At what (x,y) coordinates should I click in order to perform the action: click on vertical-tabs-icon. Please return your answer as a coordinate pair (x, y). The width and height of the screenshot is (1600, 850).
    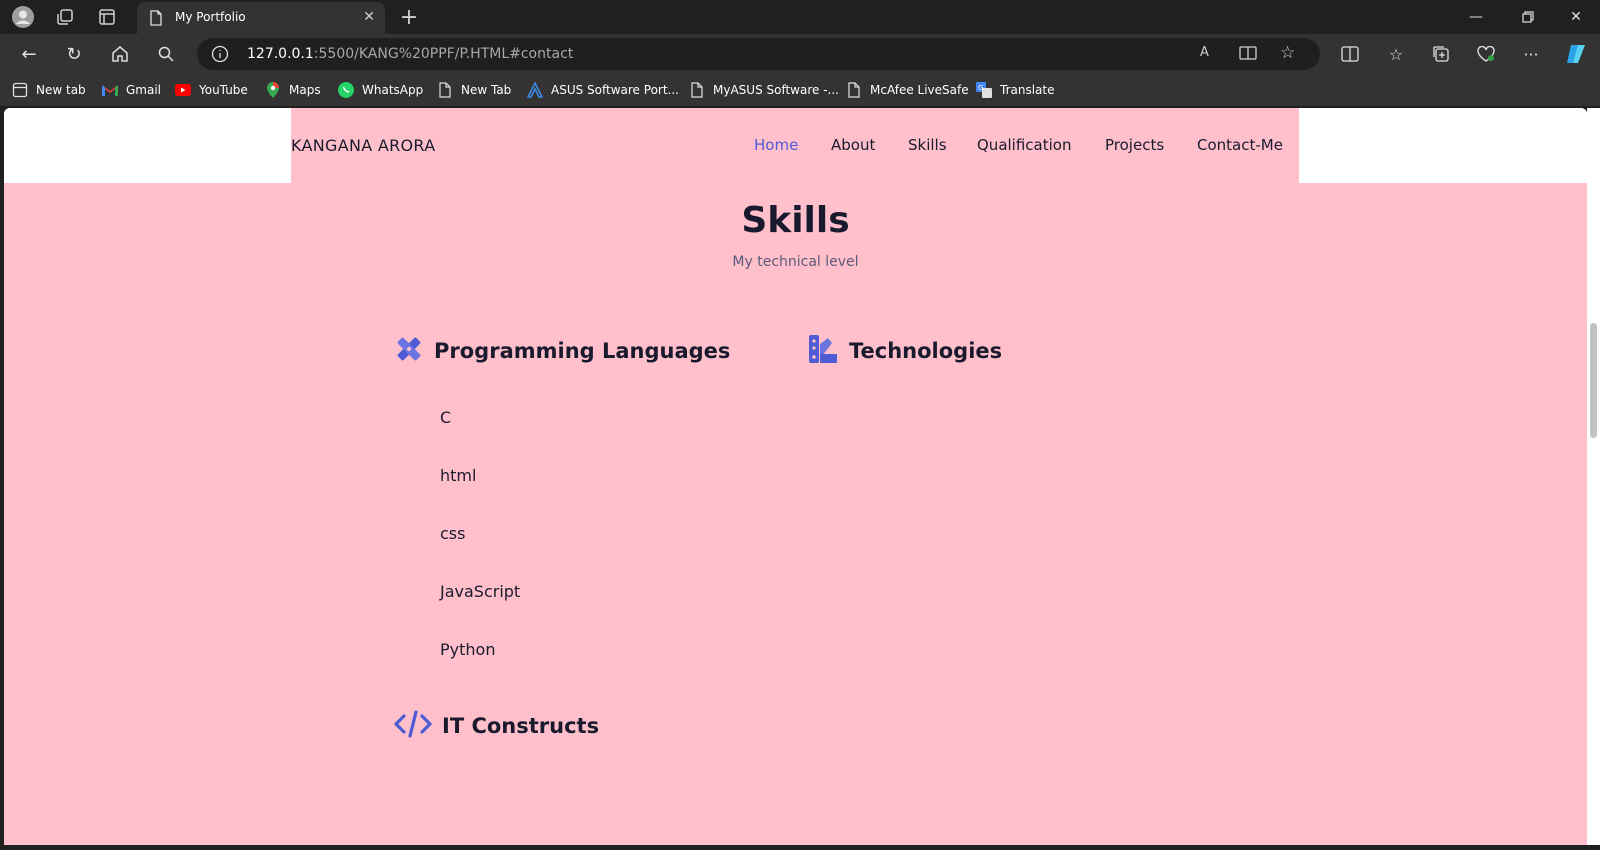
    Looking at the image, I should click on (107, 17).